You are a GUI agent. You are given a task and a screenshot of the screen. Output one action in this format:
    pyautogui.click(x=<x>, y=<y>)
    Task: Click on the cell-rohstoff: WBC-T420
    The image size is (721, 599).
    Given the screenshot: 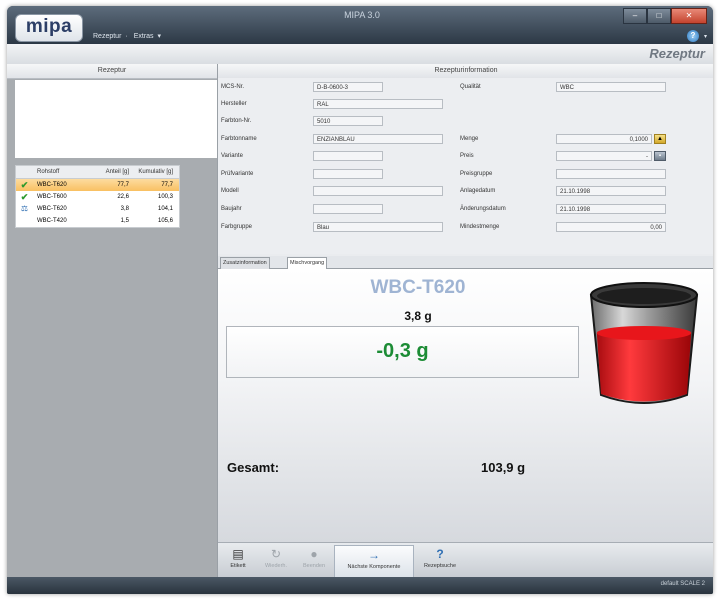 What is the action you would take?
    pyautogui.click(x=52, y=221)
    